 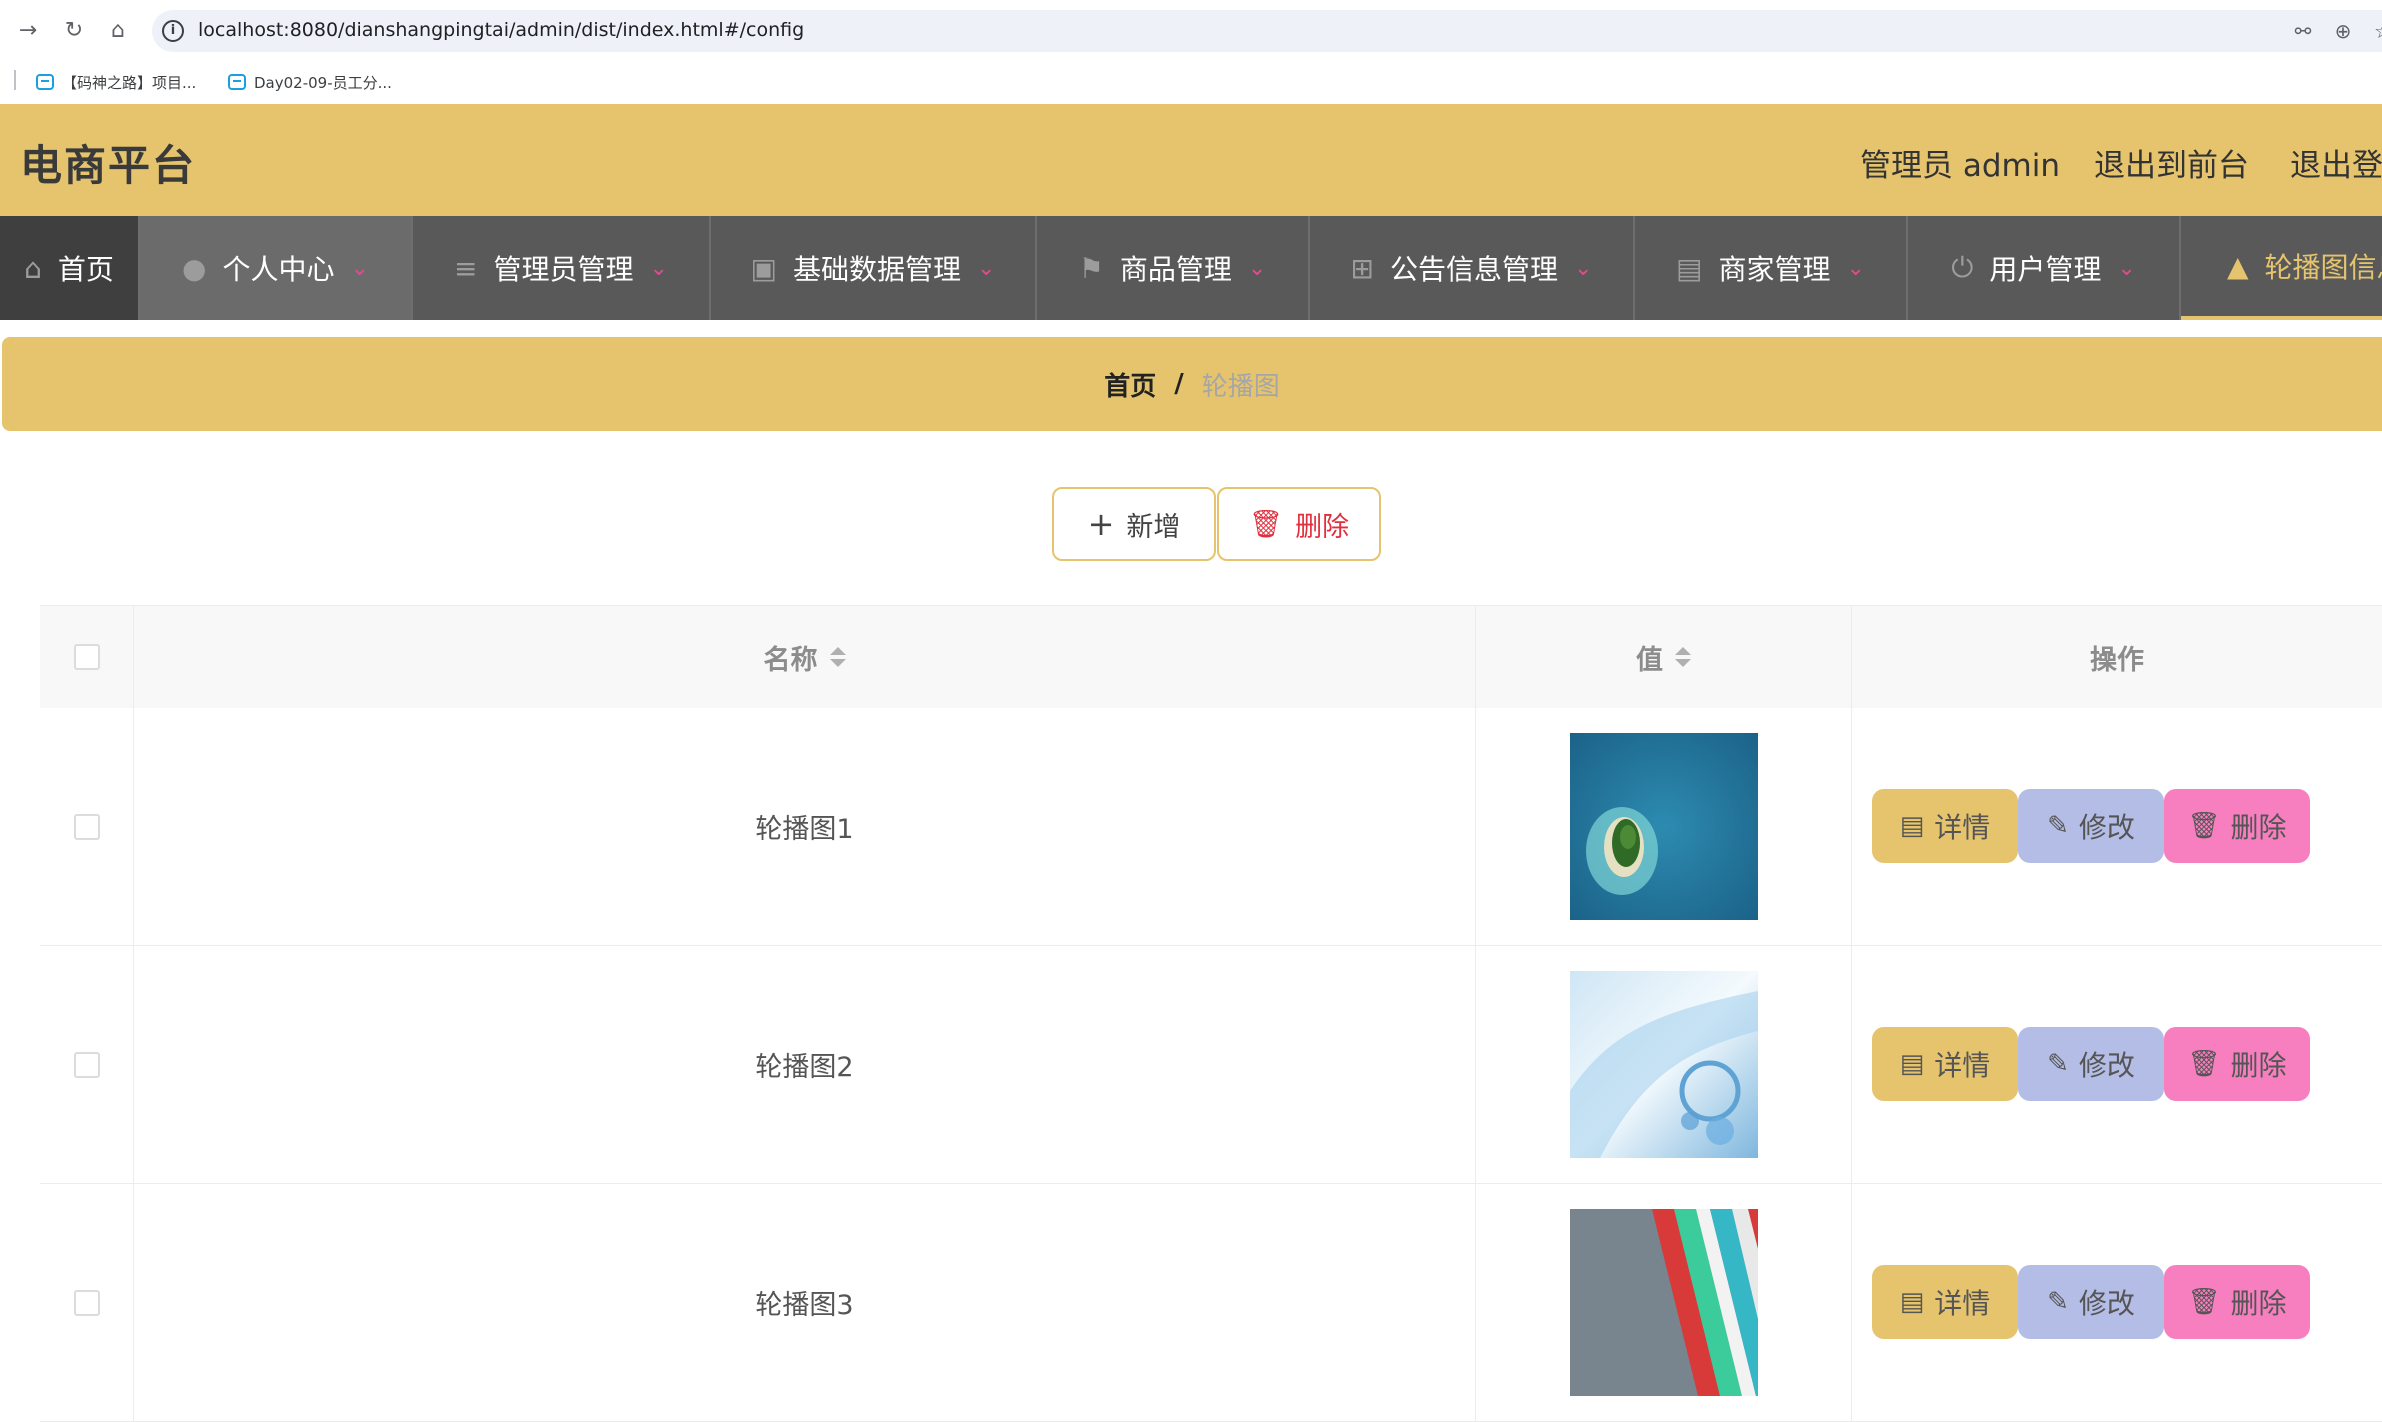 I want to click on brush-icon: ▲, so click(x=2238, y=266).